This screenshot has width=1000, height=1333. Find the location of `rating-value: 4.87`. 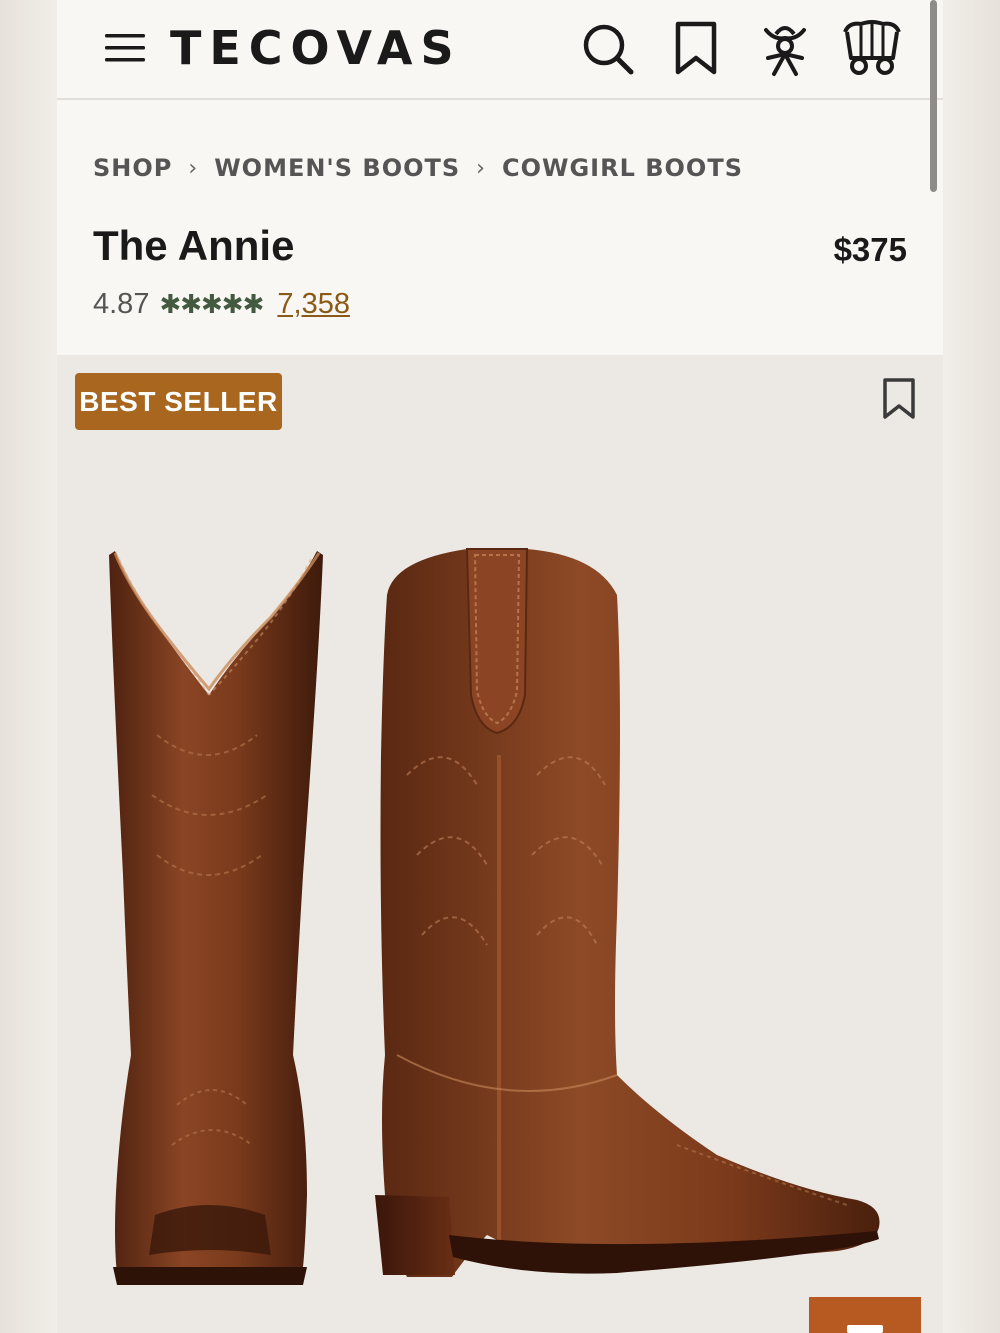

rating-value: 4.87 is located at coordinates (121, 303).